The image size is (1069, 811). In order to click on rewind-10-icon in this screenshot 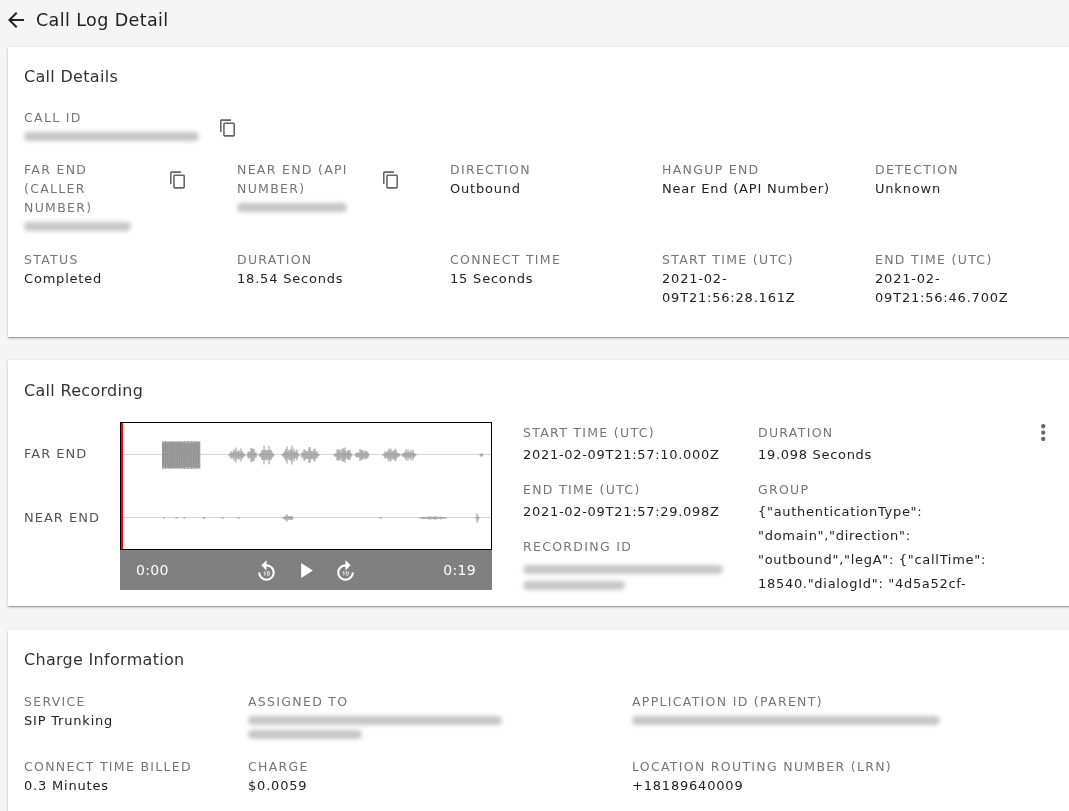, I will do `click(266, 570)`.